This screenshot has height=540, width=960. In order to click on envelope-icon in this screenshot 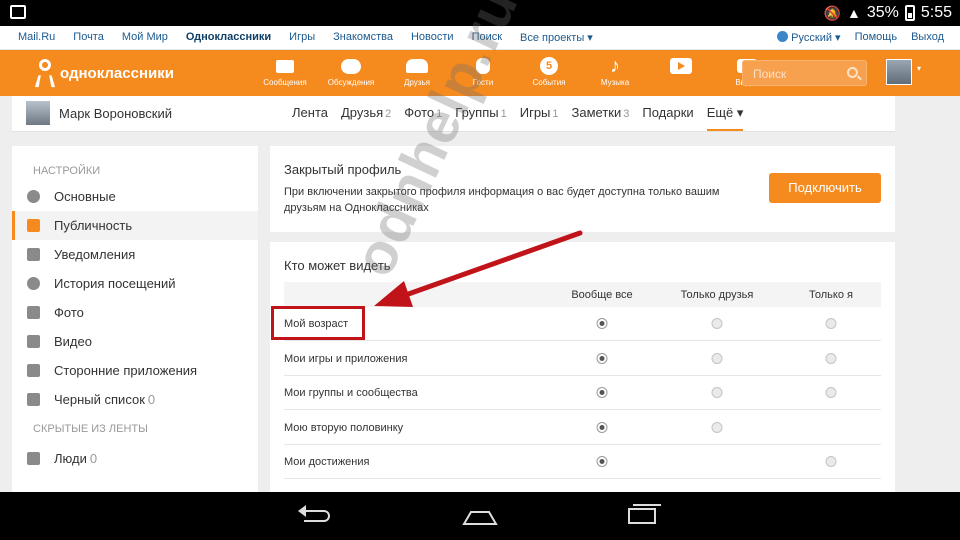, I will do `click(285, 66)`.